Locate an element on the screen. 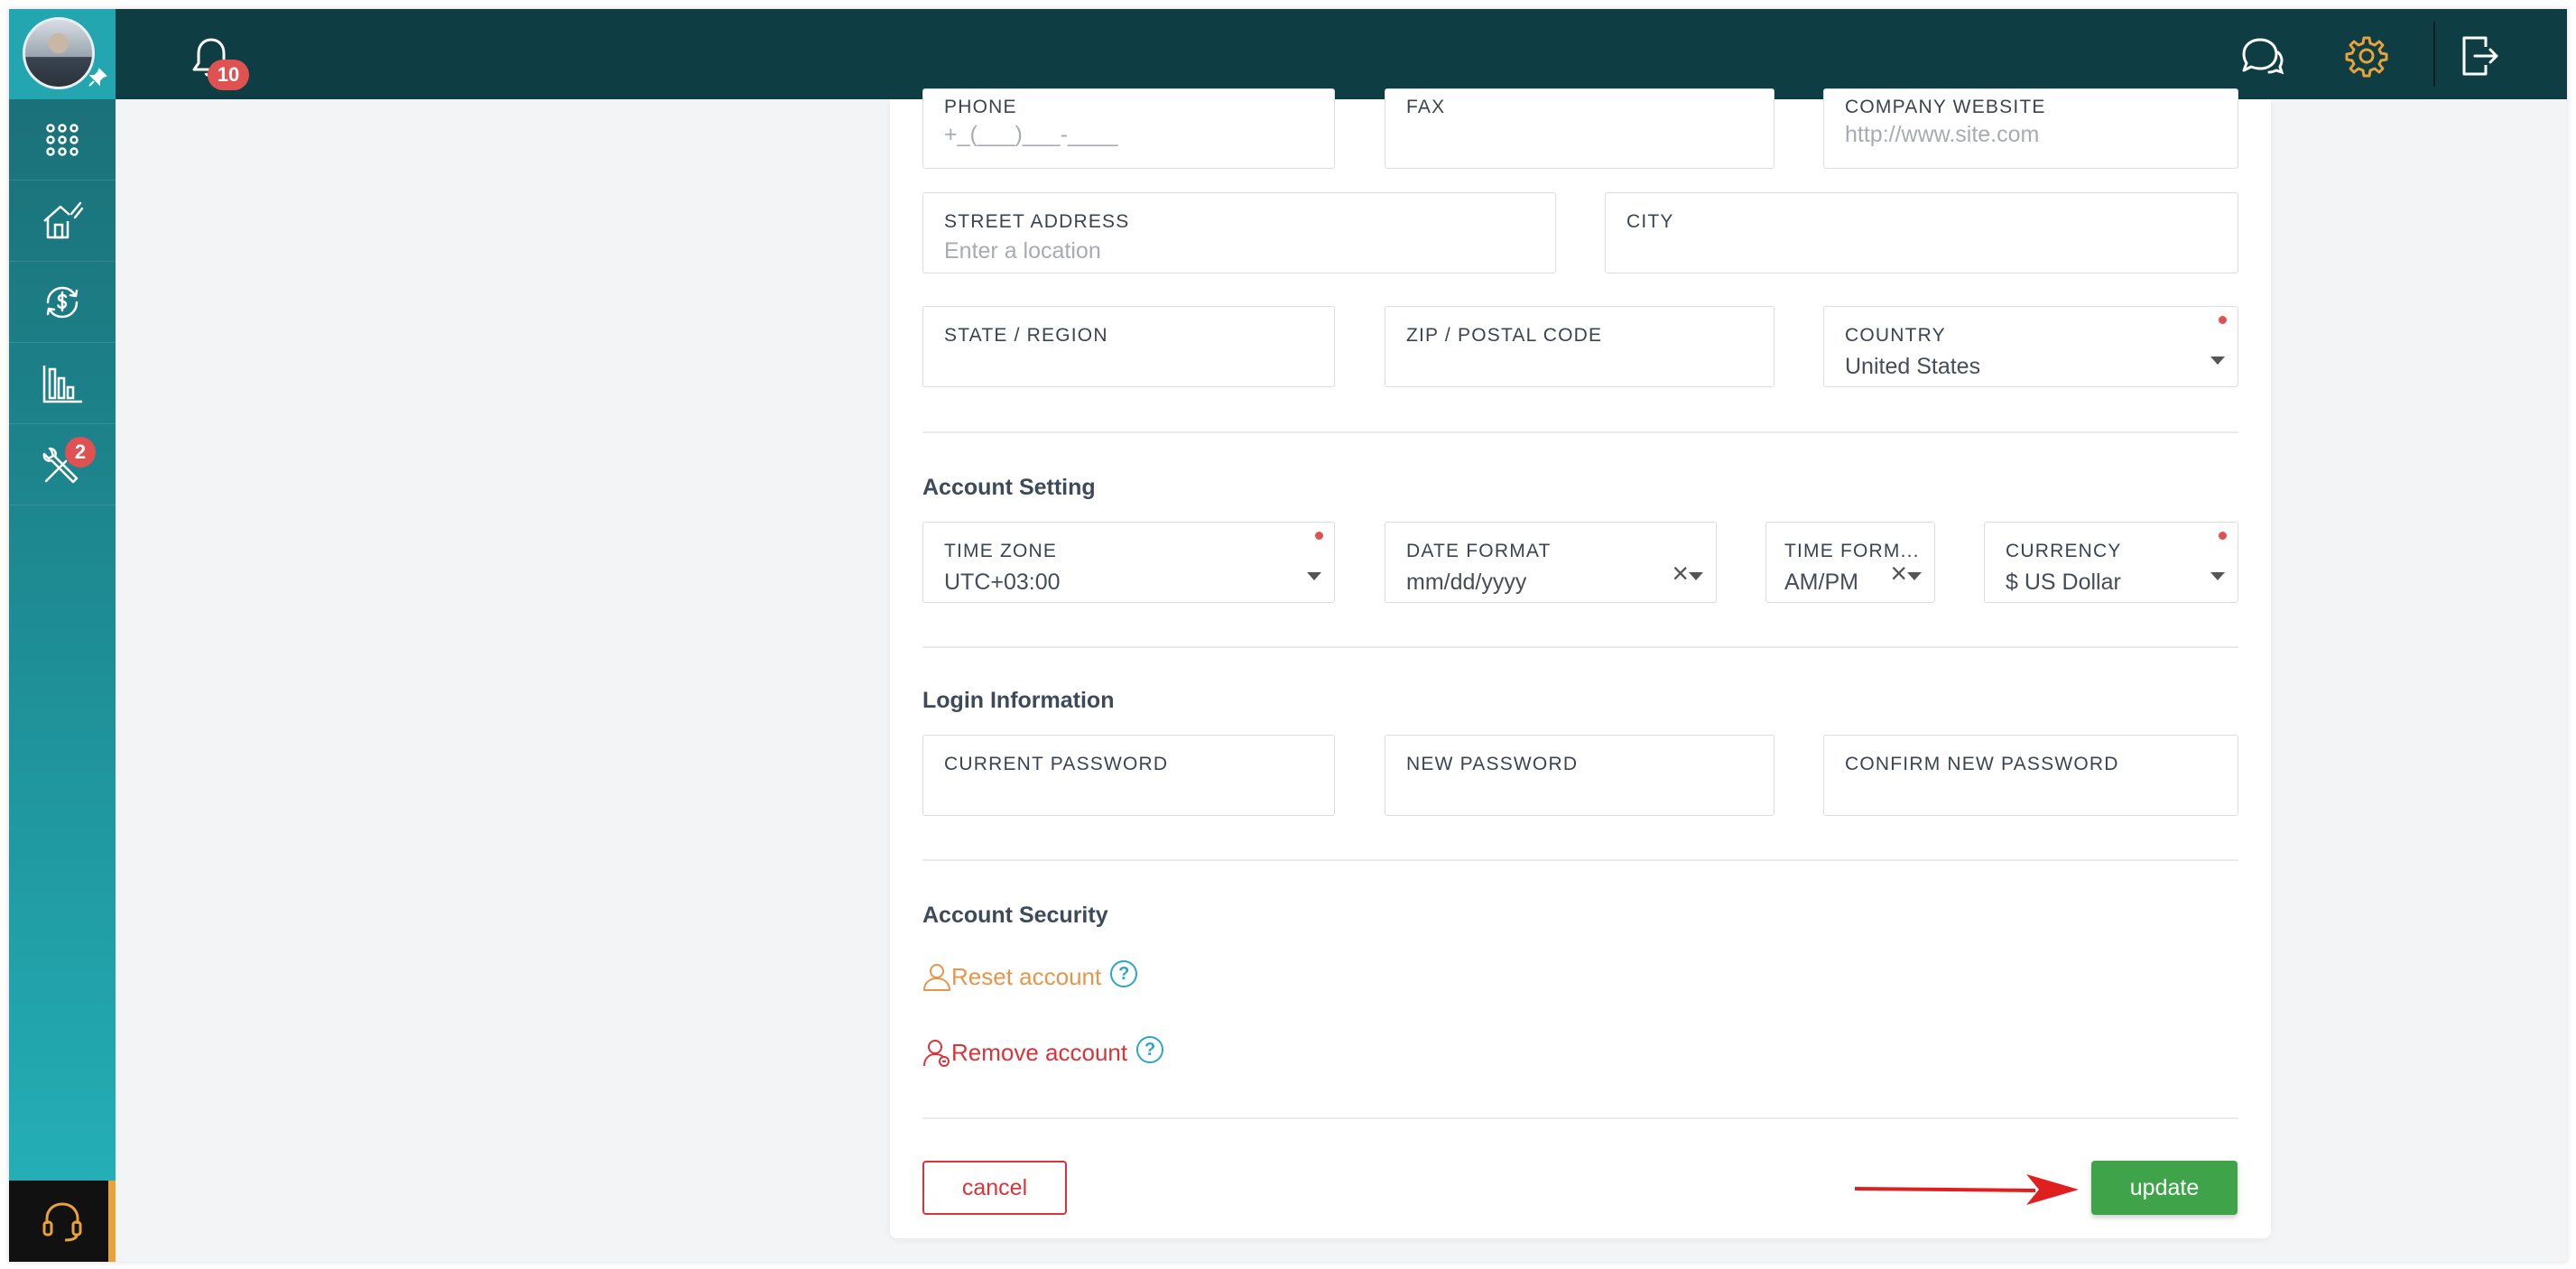 The width and height of the screenshot is (2576, 1269). fax-label: FAX is located at coordinates (1426, 107).